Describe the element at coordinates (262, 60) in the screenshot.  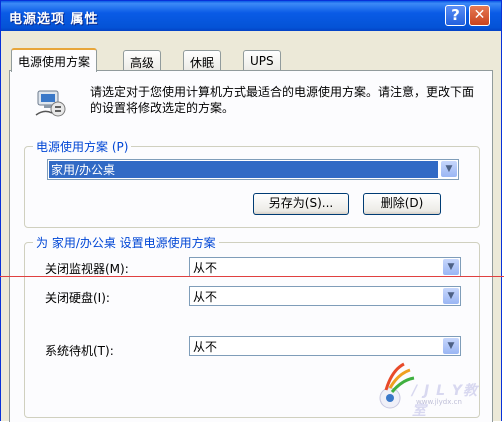
I see `tab-ups: UPS` at that location.